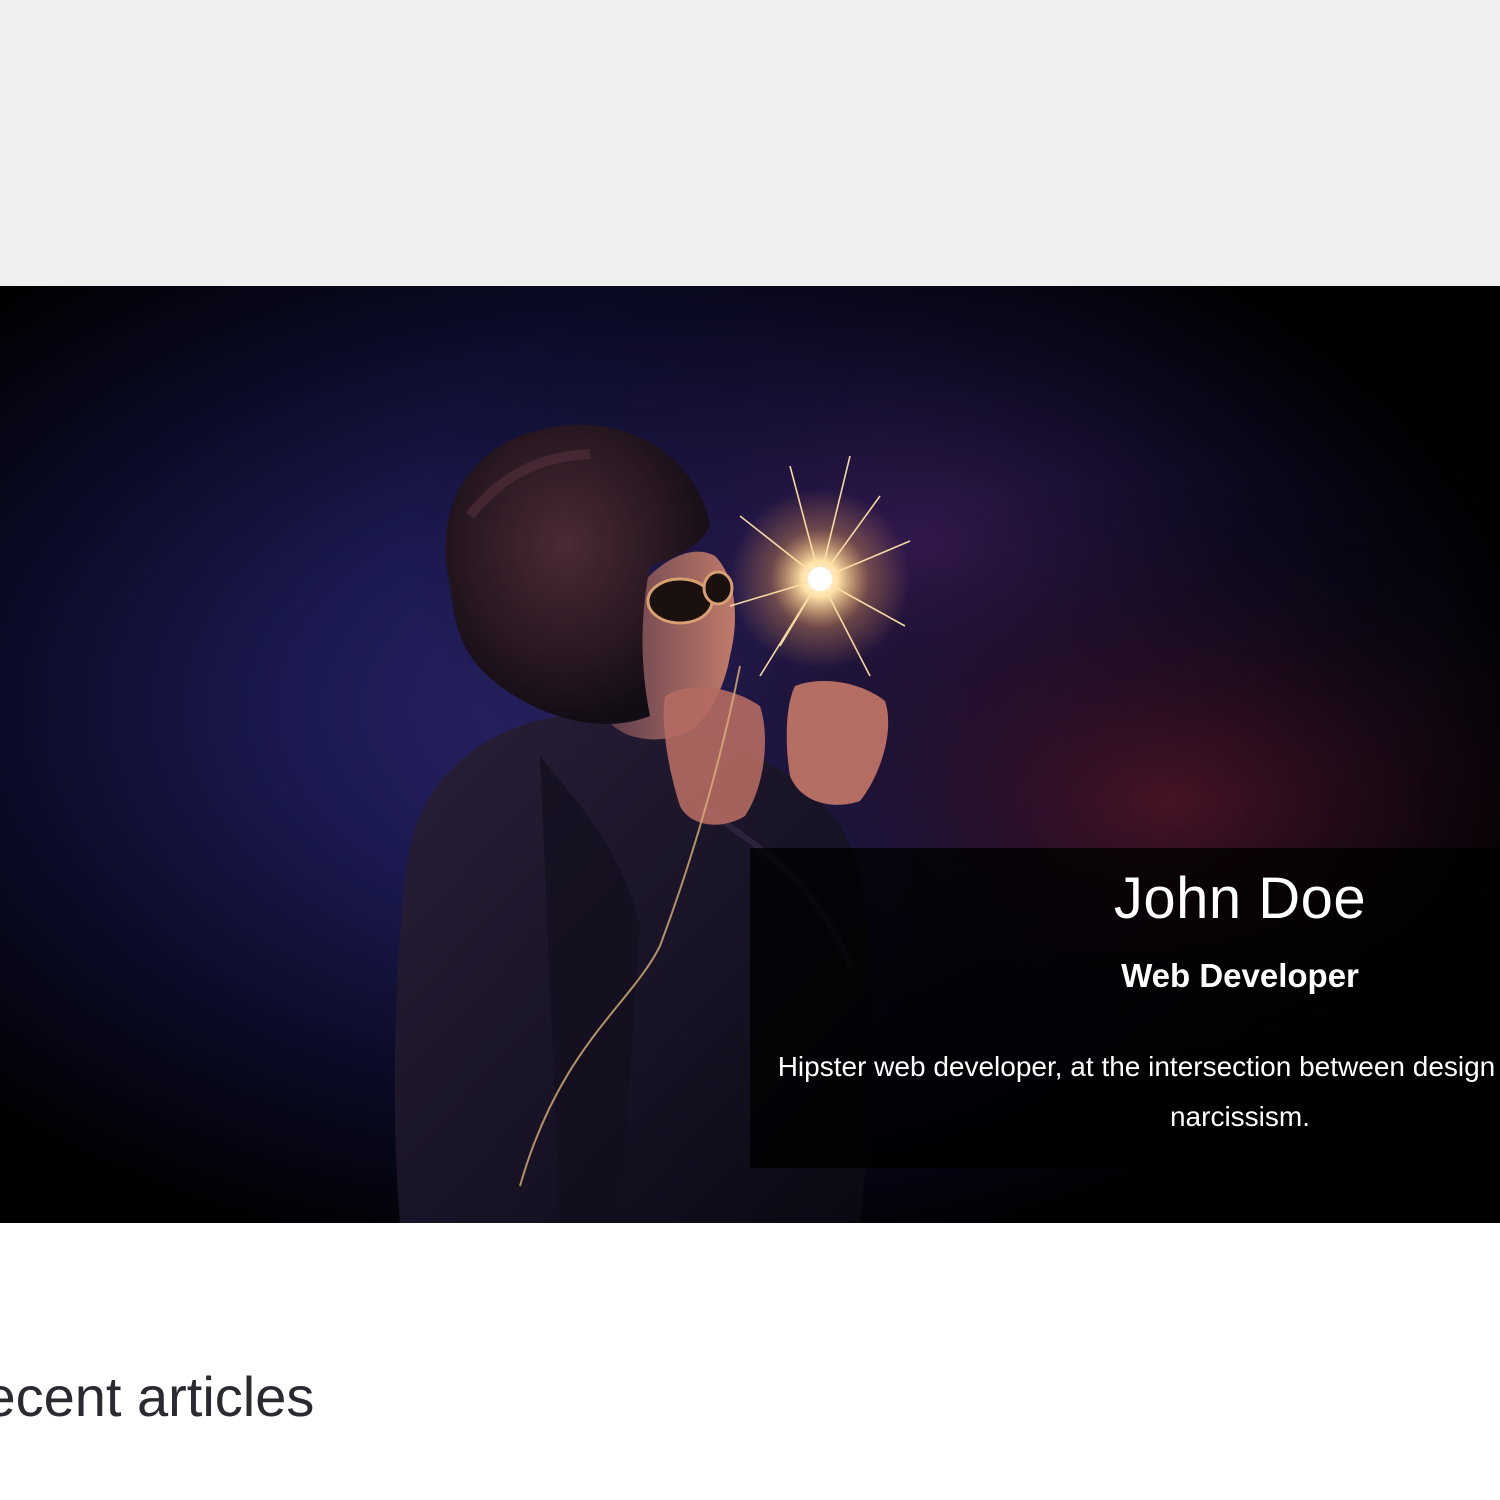 The image size is (1500, 1500). Describe the element at coordinates (1240, 898) in the screenshot. I see `profile-name: John Doe` at that location.